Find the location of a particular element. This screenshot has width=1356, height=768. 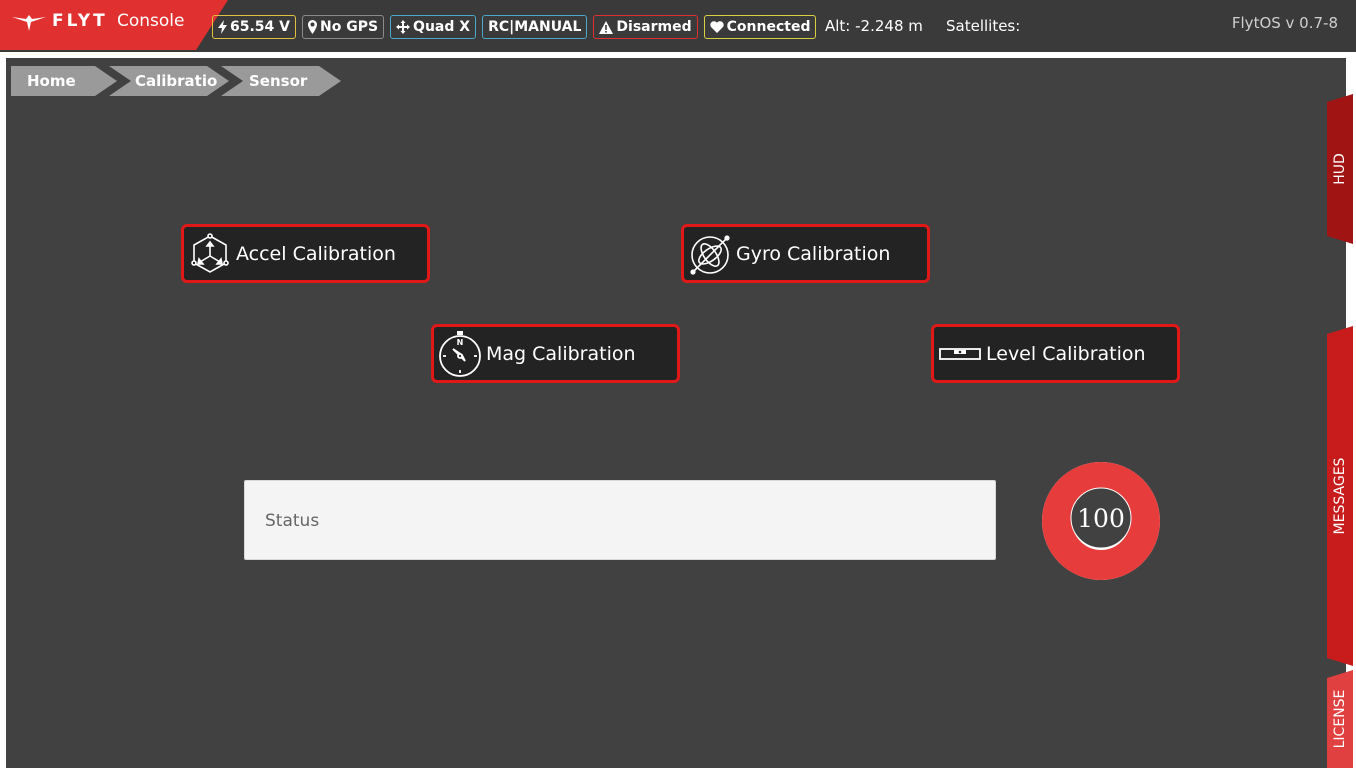

messages-tab: MESSAGES is located at coordinates (1340, 496).